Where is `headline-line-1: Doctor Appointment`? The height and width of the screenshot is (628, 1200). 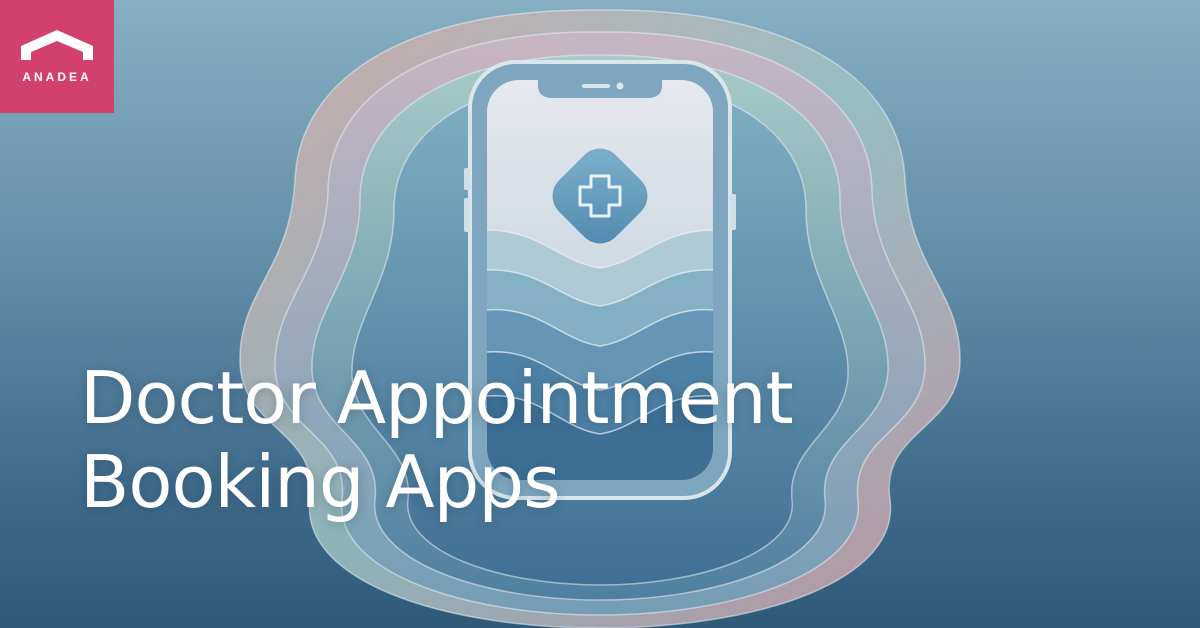 headline-line-1: Doctor Appointment is located at coordinates (437, 398).